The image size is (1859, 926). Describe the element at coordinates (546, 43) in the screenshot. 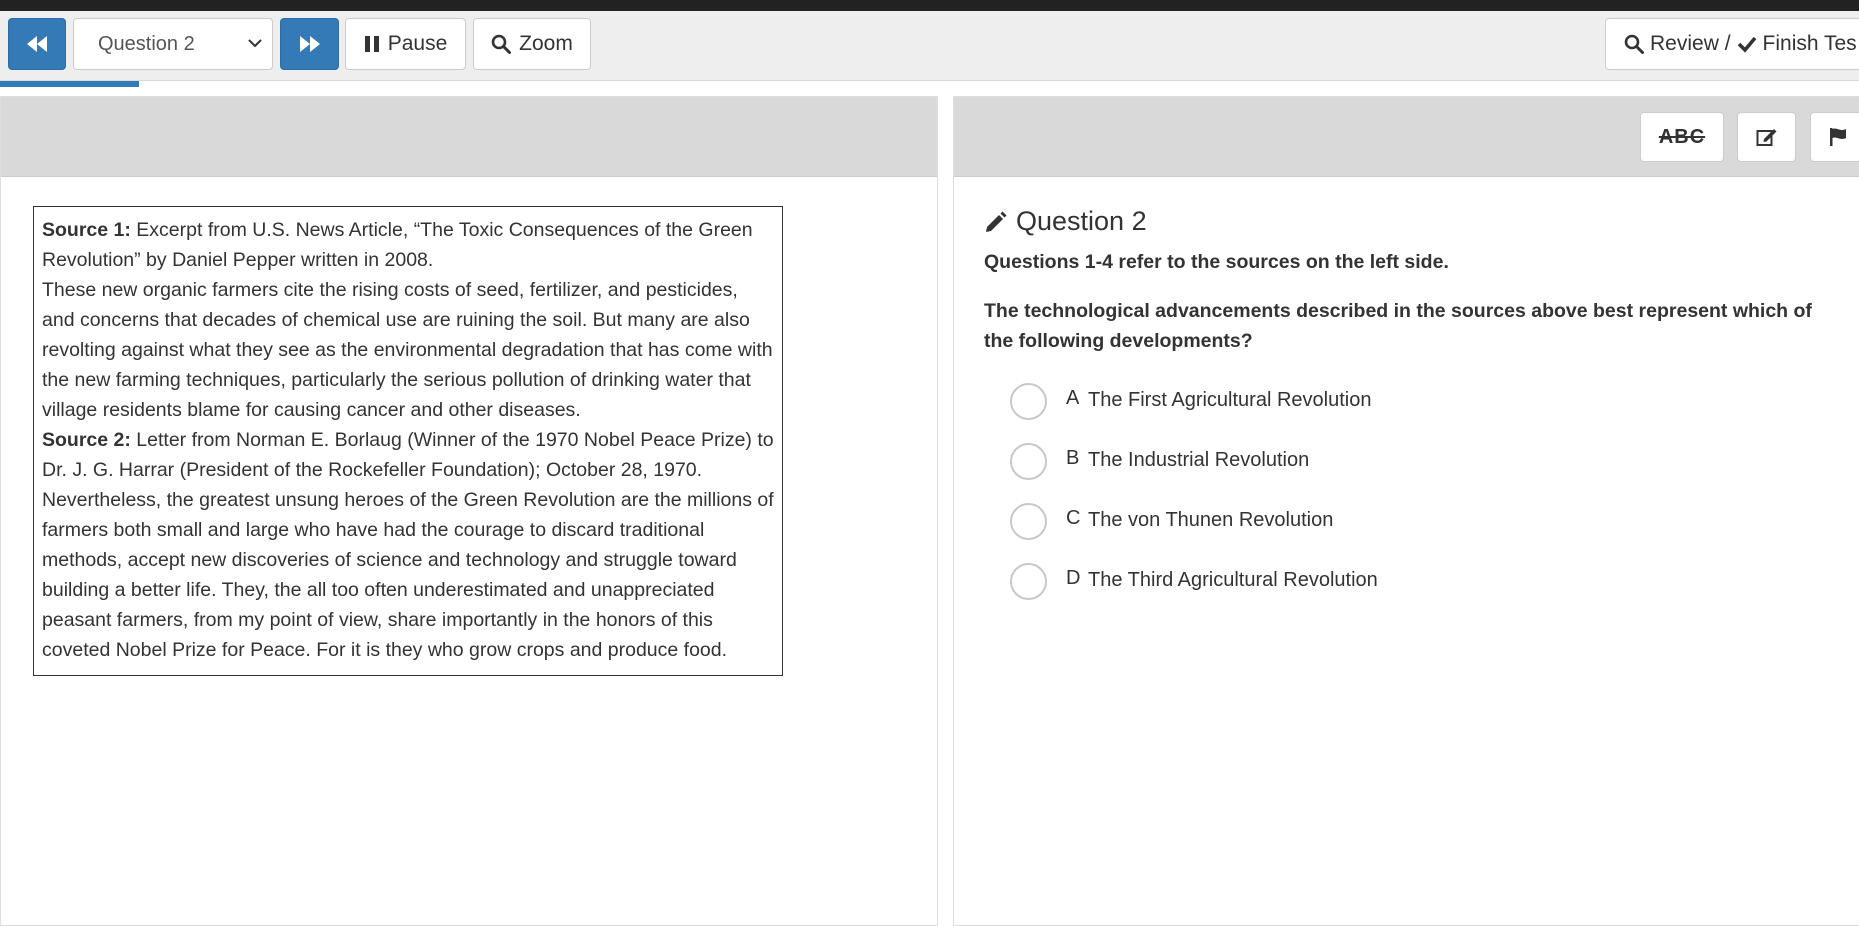

I see `zoom-label: Zoom` at that location.